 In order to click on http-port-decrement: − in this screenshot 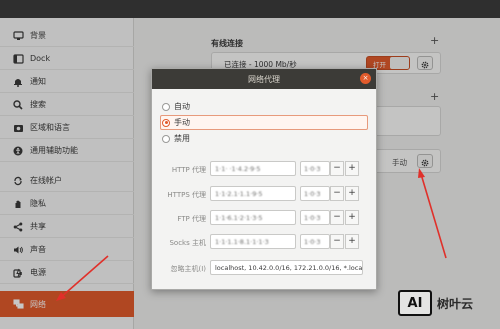, I will do `click(337, 168)`.